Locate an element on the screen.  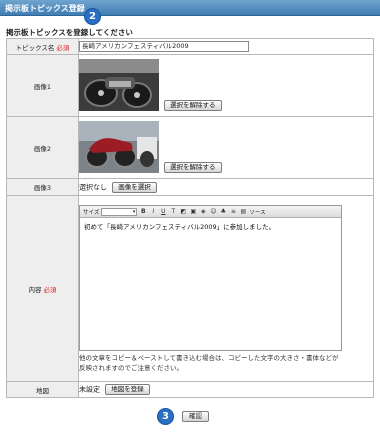
image1-label: 画像1 is located at coordinates (42, 86).